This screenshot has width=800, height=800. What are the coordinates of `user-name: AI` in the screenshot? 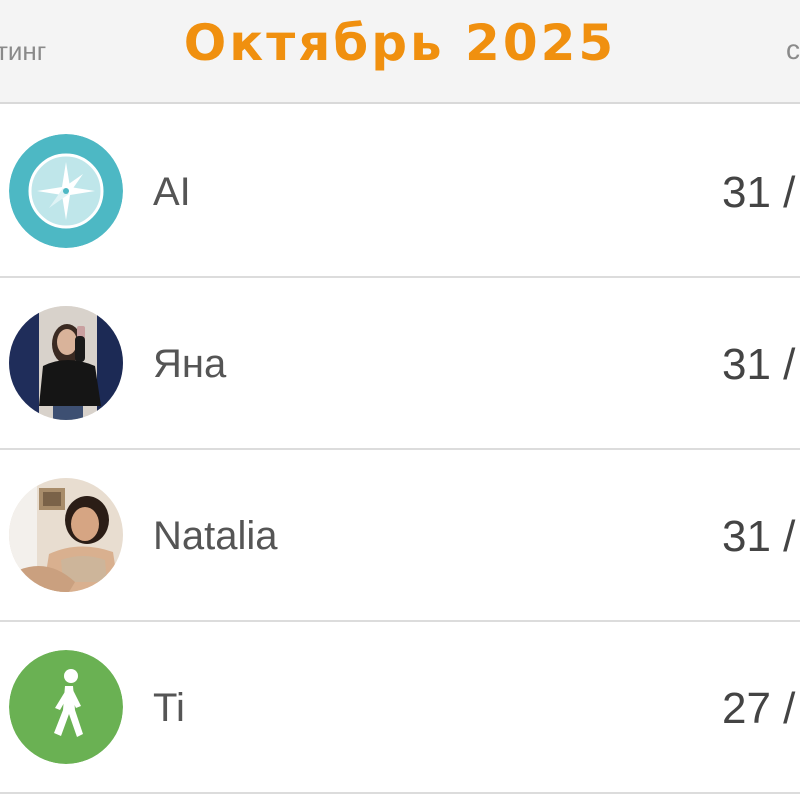 It's located at (172, 192).